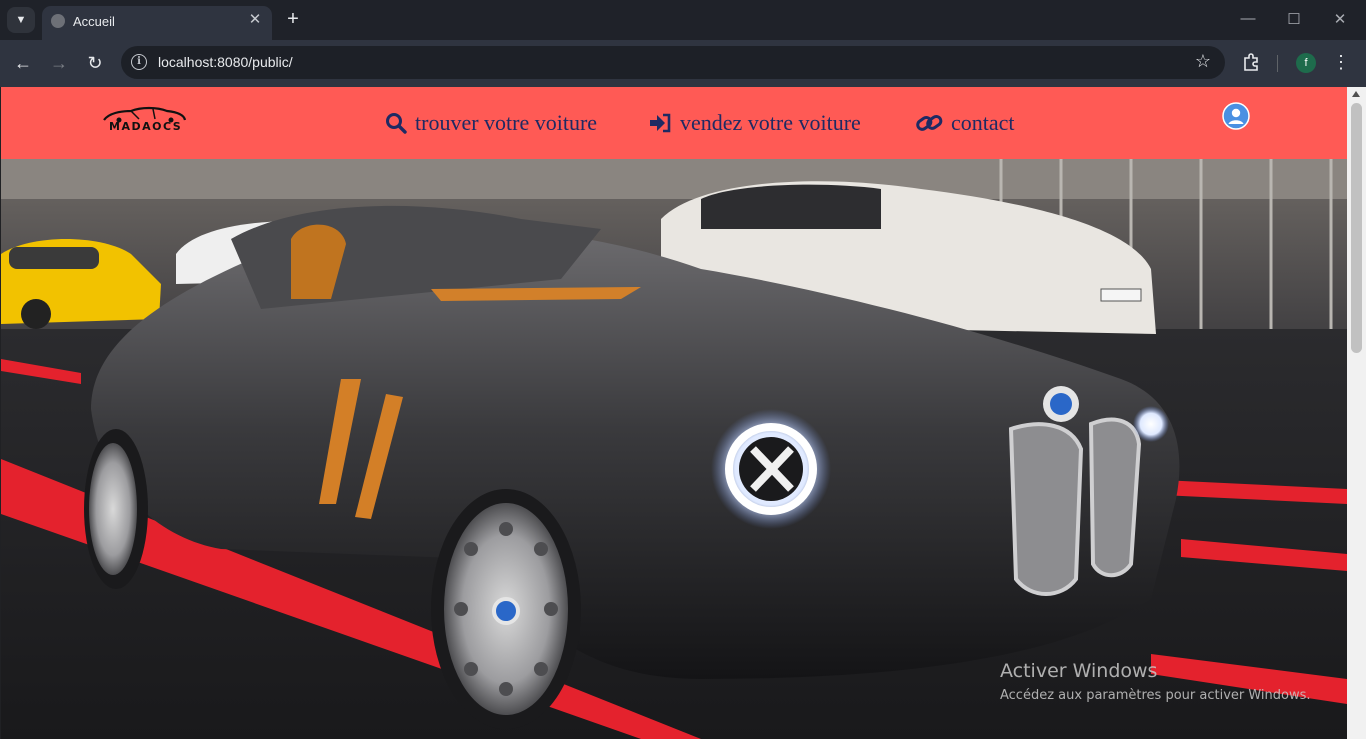 The height and width of the screenshot is (739, 1366). Describe the element at coordinates (293, 19) in the screenshot. I see `new-tab-button: +` at that location.